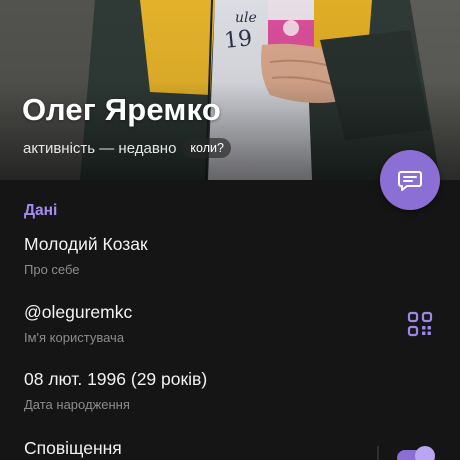 The image size is (460, 460). What do you see at coordinates (41, 210) in the screenshot?
I see `section-title-info: Дані` at bounding box center [41, 210].